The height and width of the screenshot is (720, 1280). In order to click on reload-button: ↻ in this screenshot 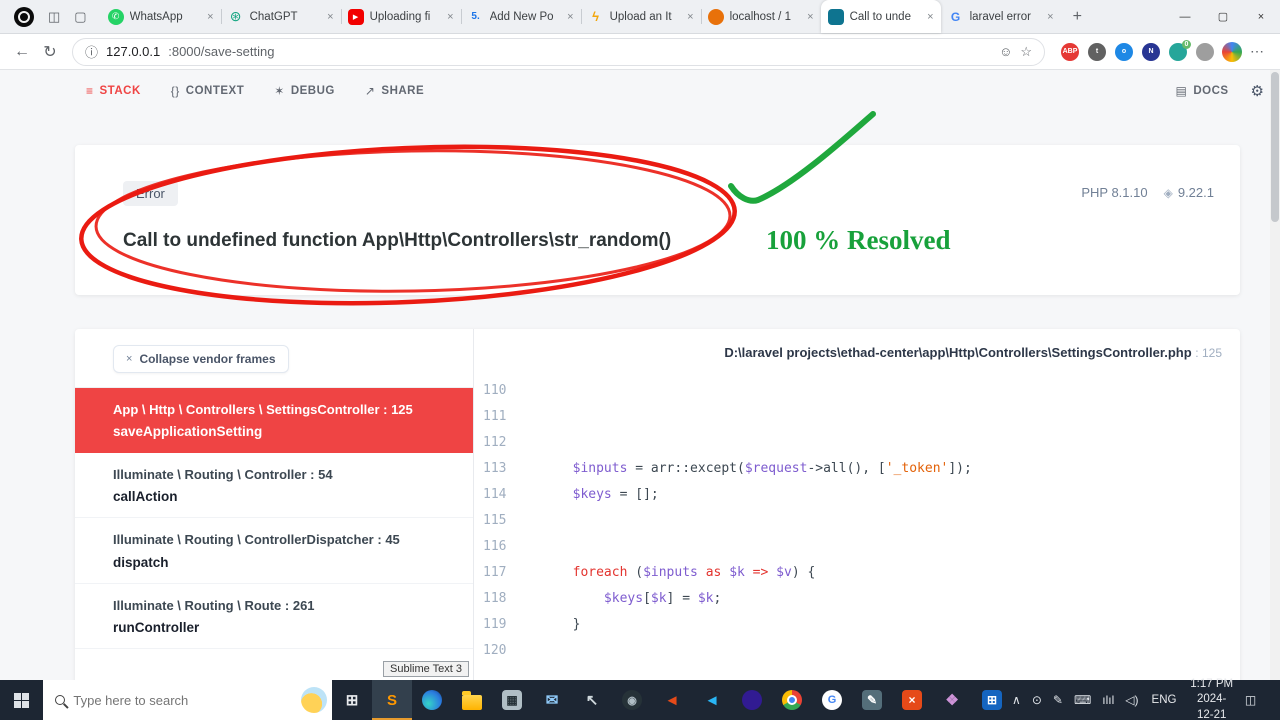, I will do `click(50, 52)`.